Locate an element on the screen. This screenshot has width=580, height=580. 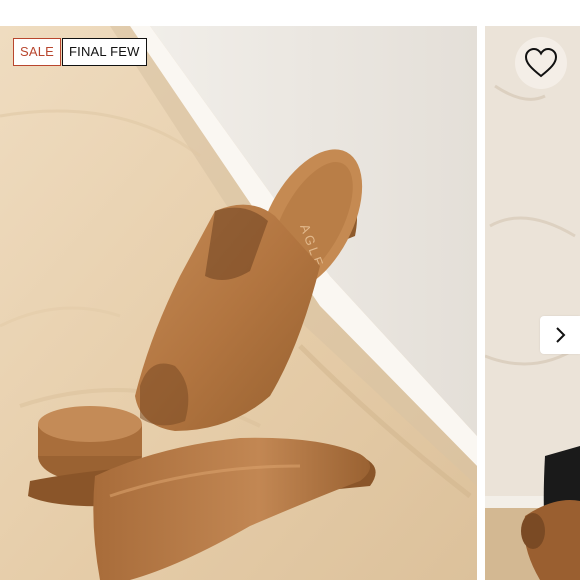
final-few-badge: FINAL FEW is located at coordinates (104, 52).